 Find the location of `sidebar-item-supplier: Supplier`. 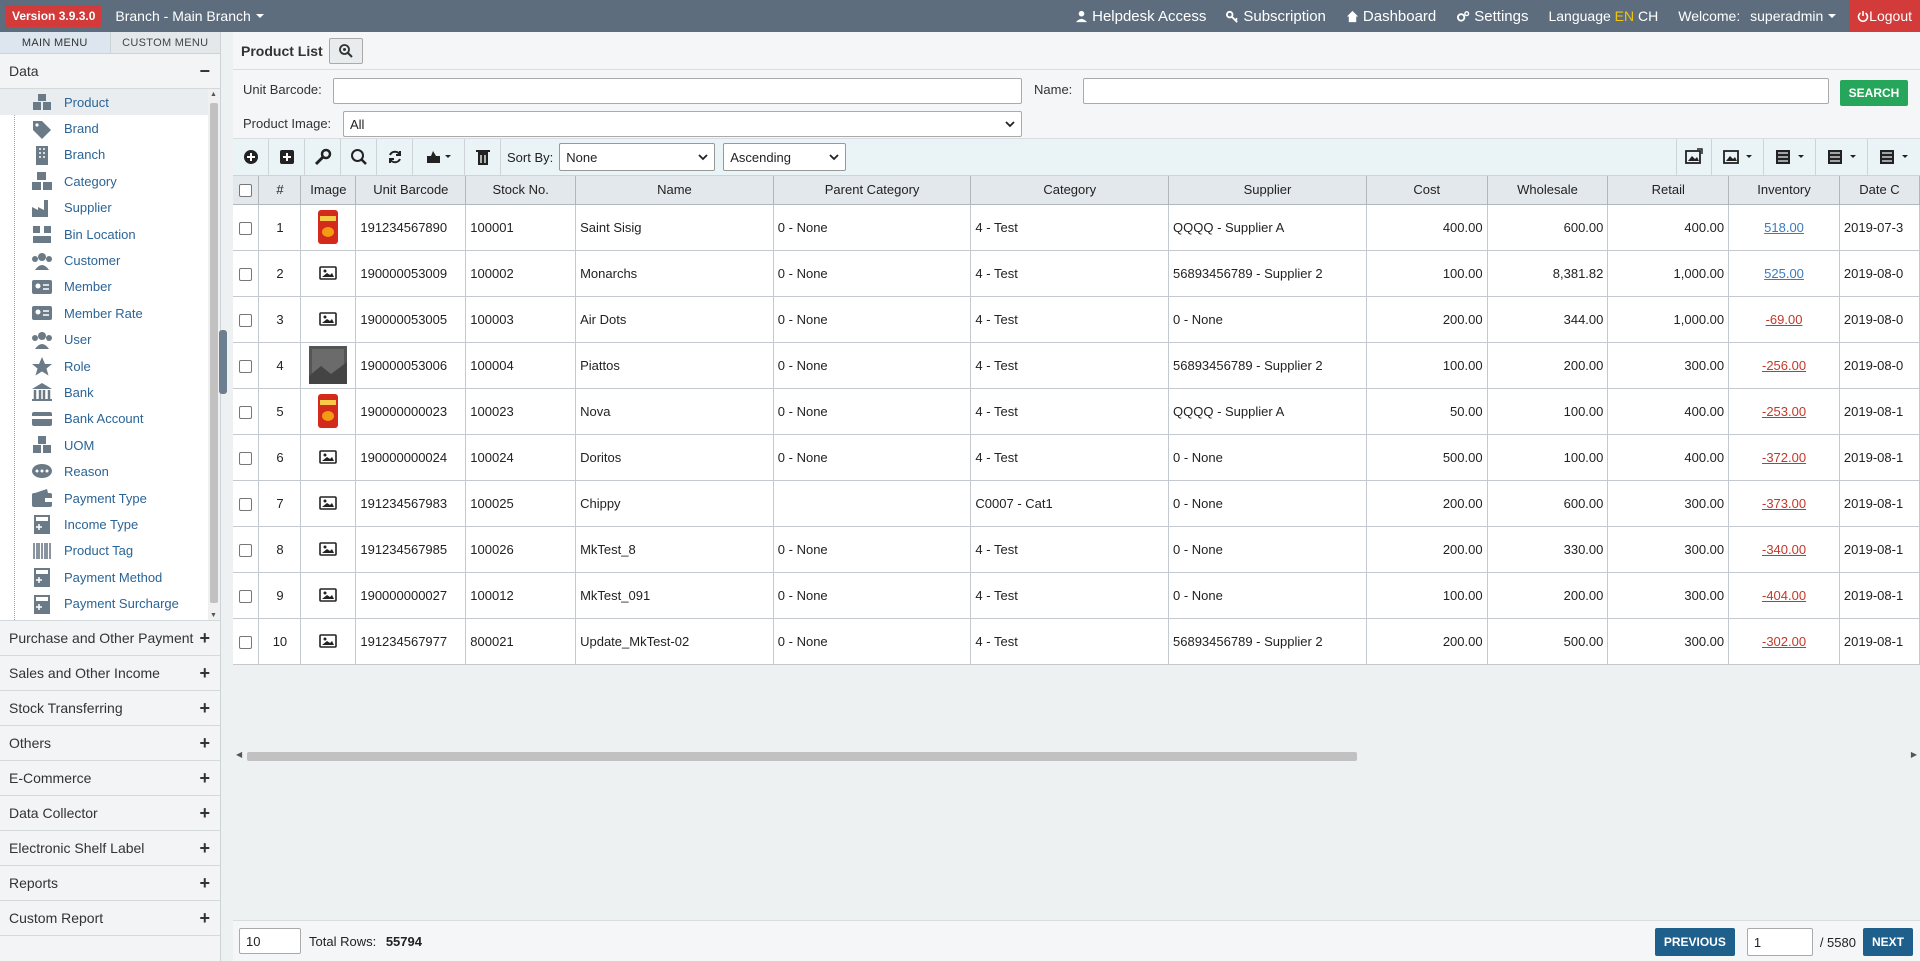

sidebar-item-supplier: Supplier is located at coordinates (110, 208).